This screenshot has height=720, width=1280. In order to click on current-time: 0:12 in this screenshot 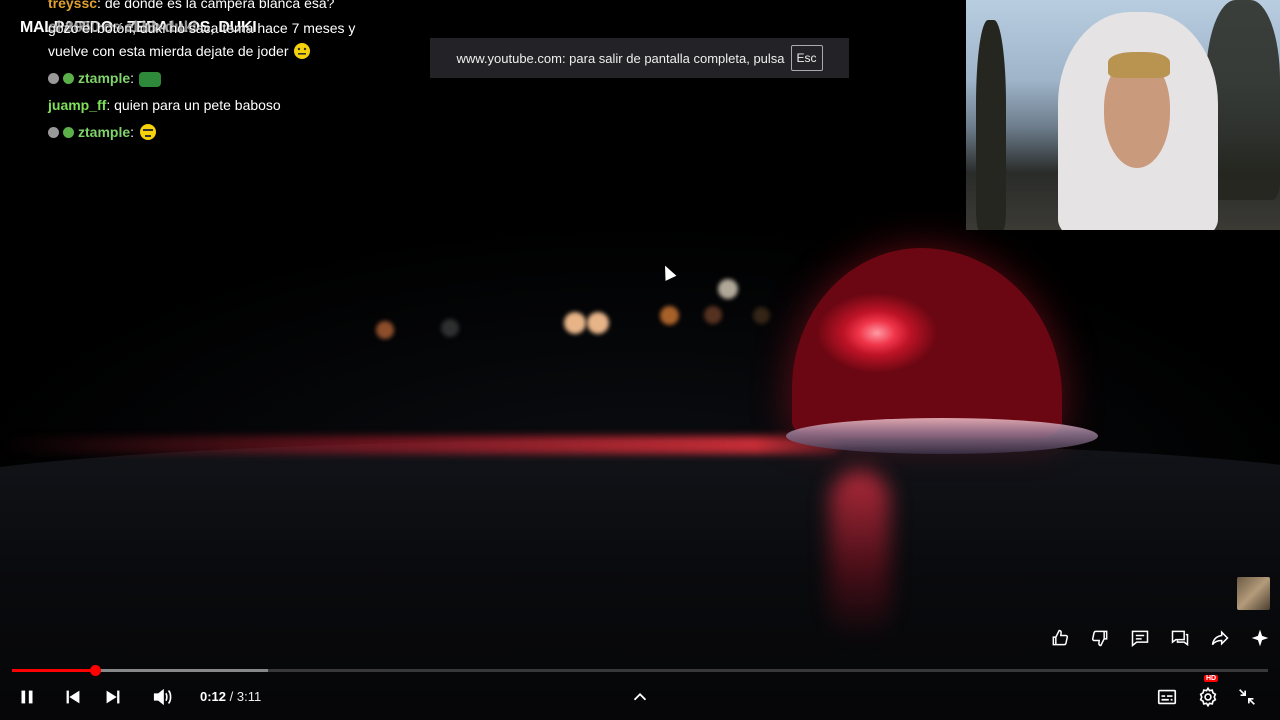, I will do `click(213, 696)`.